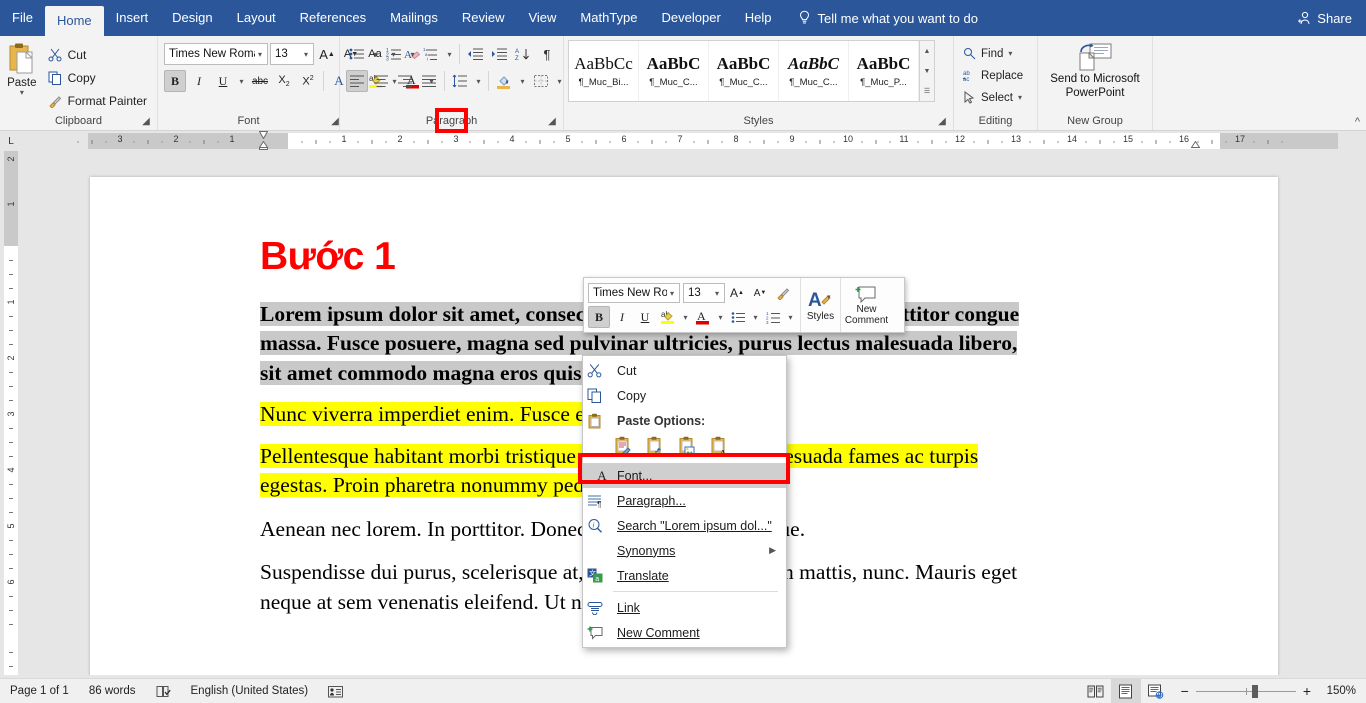 Image resolution: width=1366 pixels, height=703 pixels. I want to click on context-menu-item-cut: Cut, so click(684, 370).